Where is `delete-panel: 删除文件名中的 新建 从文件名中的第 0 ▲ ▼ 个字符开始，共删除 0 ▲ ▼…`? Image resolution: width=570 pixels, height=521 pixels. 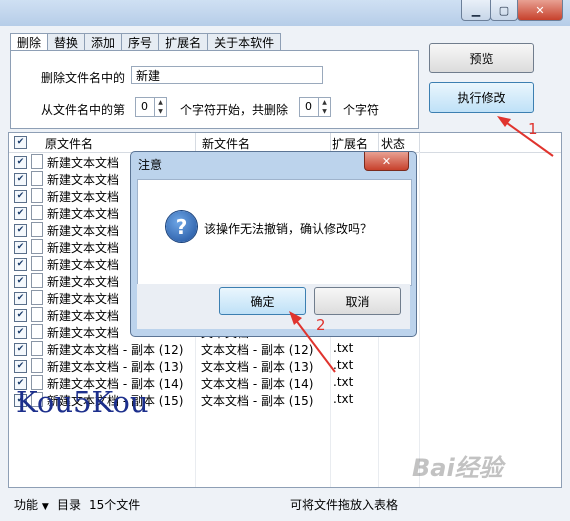 delete-panel: 删除文件名中的 新建 从文件名中的第 0 ▲ ▼ 个字符开始，共删除 0 ▲ ▼… is located at coordinates (214, 89).